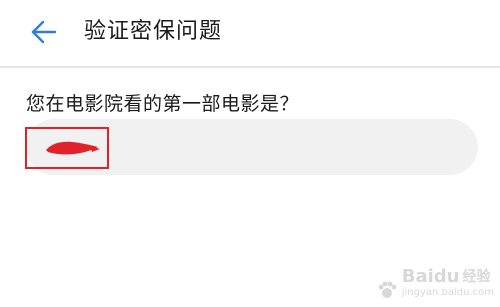  Describe the element at coordinates (250, 67) in the screenshot. I see `header-divider` at that location.